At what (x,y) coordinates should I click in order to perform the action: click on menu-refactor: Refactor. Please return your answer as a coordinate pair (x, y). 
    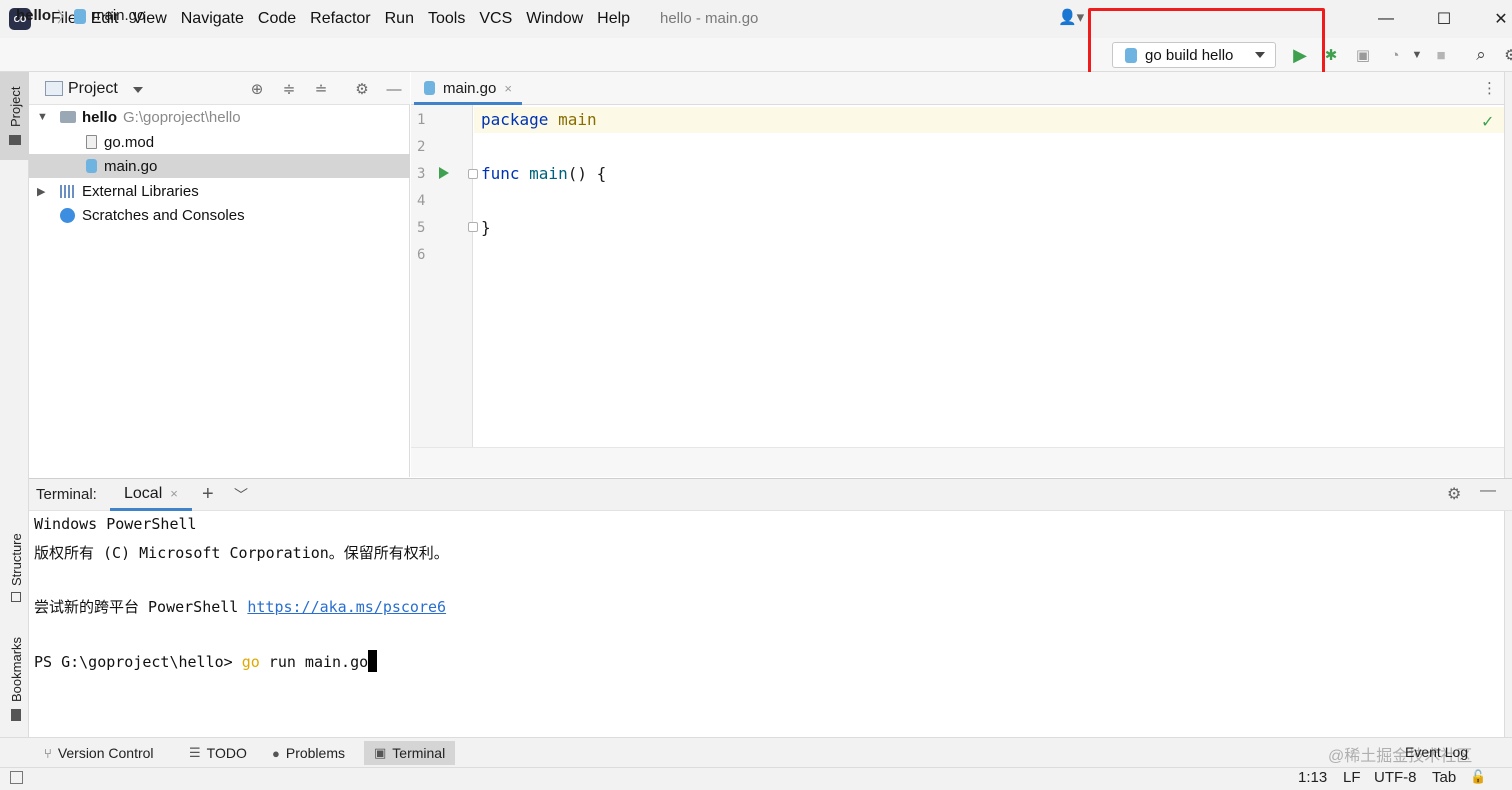
    Looking at the image, I should click on (340, 19).